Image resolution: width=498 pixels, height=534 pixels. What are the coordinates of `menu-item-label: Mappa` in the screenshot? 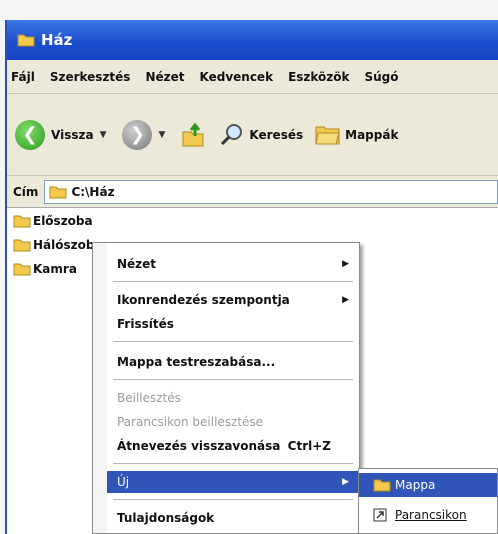 It's located at (415, 485).